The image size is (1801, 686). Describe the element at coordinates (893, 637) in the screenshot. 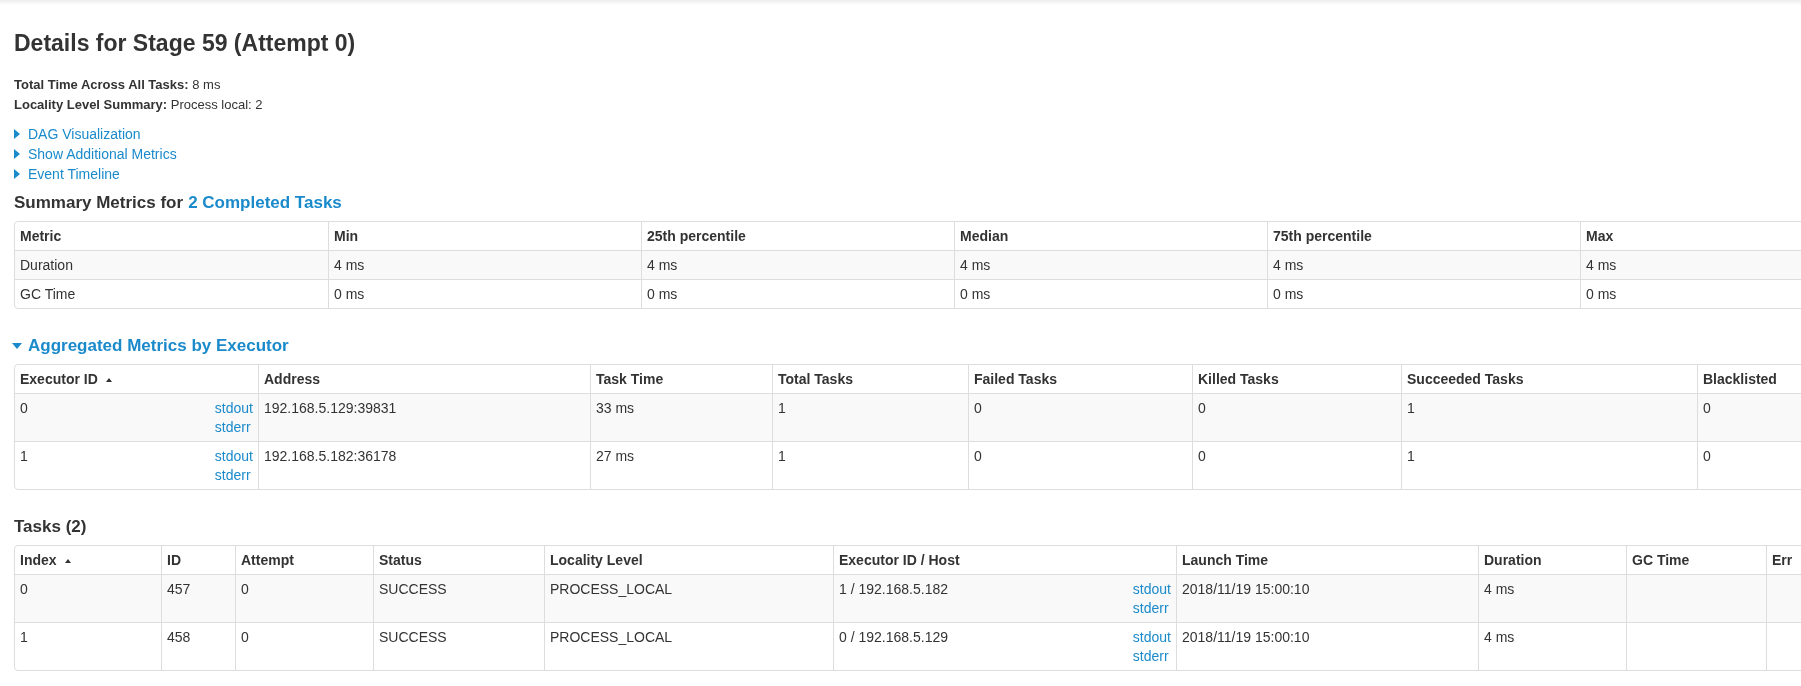

I see `table-cell-text: 0 / 192.168.5.129` at that location.